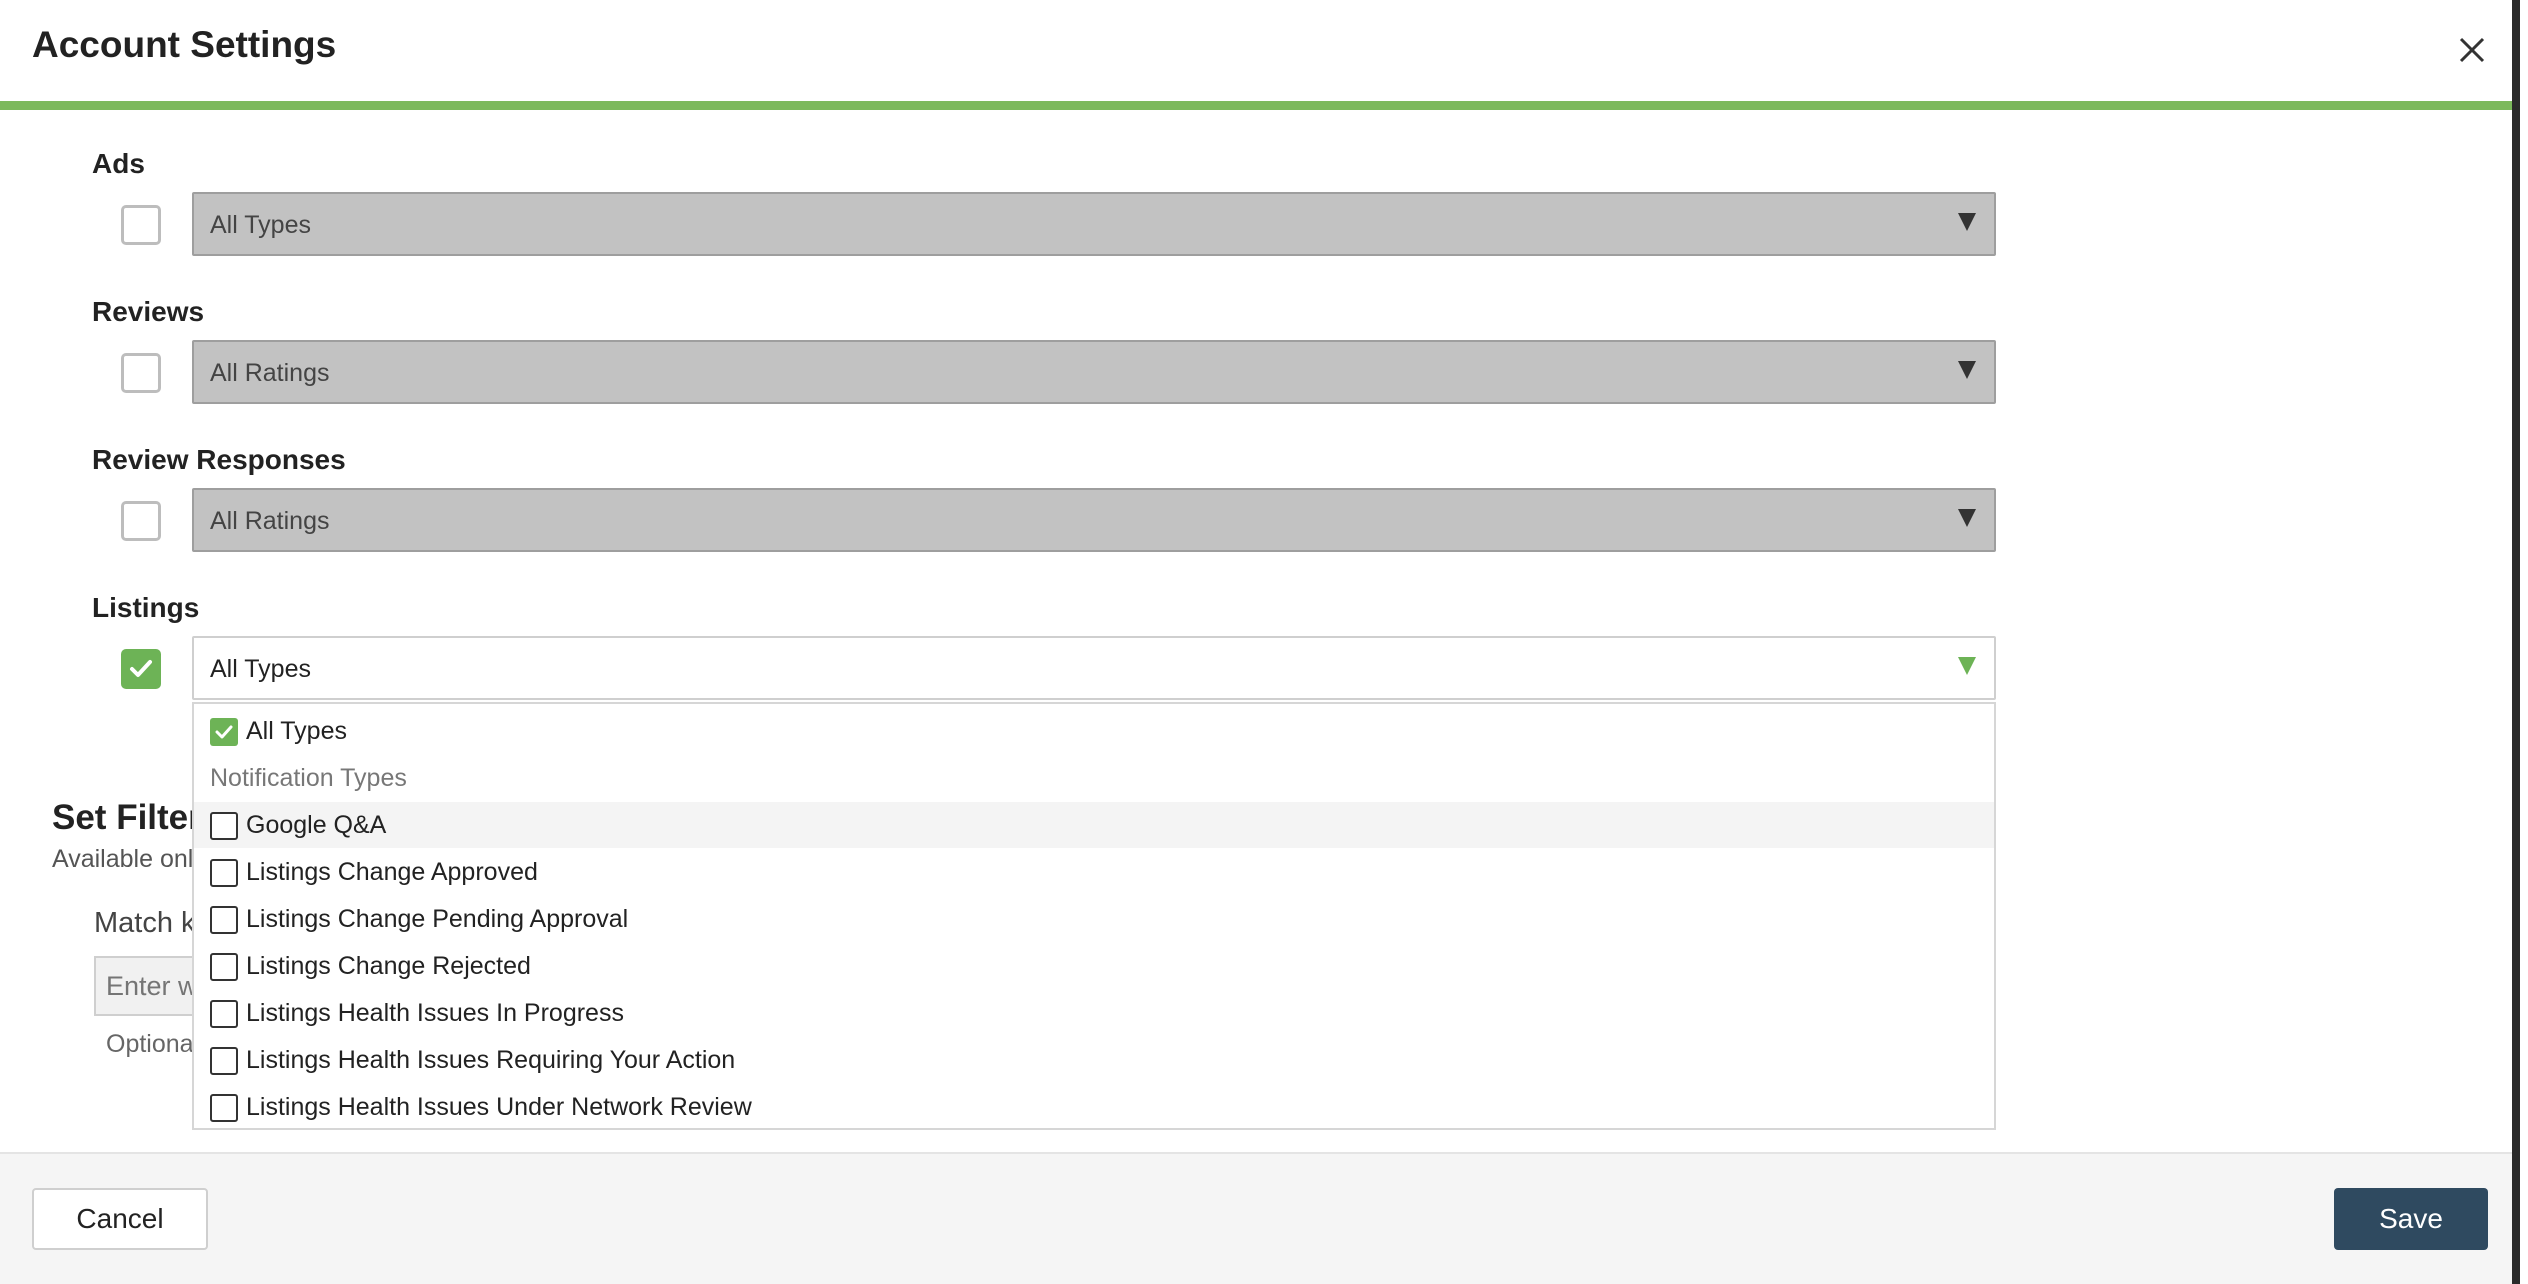 This screenshot has height=1284, width=2528. I want to click on close-button, so click(2472, 50).